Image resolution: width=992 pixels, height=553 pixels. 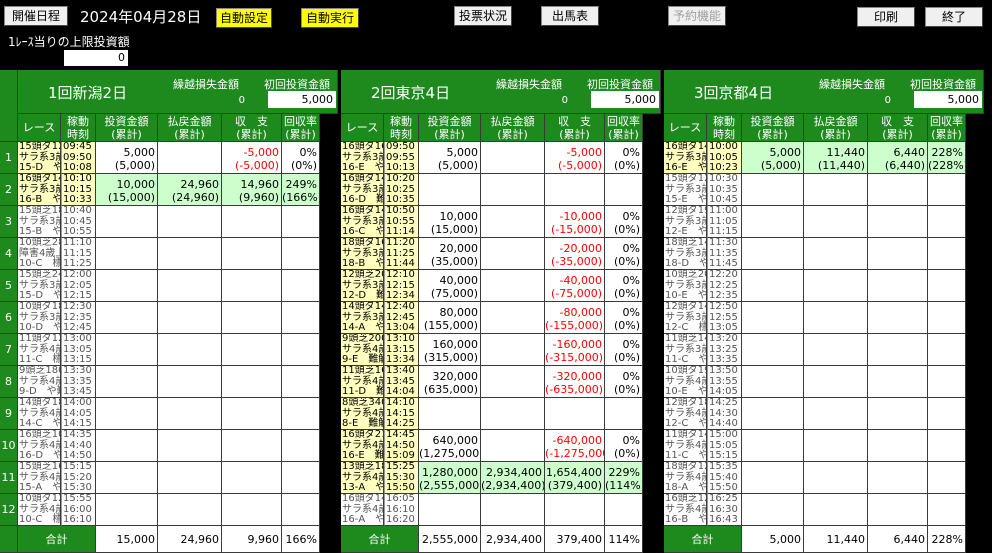 I want to click on race-info-cell: 16頭ダ1400 サラ系3歳 16-B や難, so click(x=39, y=190).